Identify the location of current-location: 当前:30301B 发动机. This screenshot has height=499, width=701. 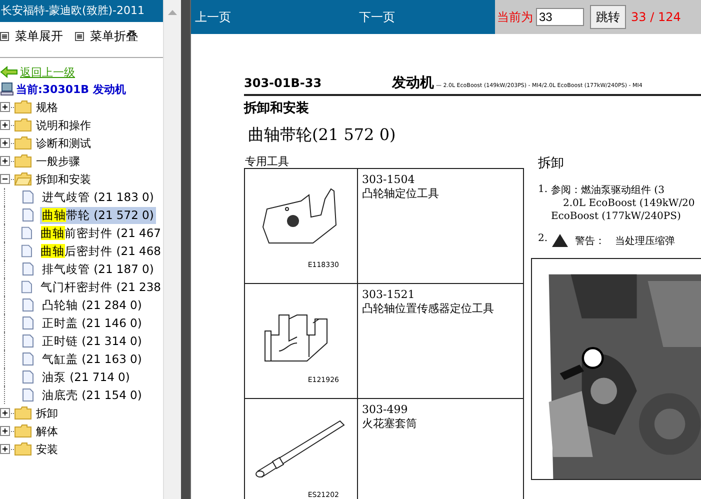
(71, 89).